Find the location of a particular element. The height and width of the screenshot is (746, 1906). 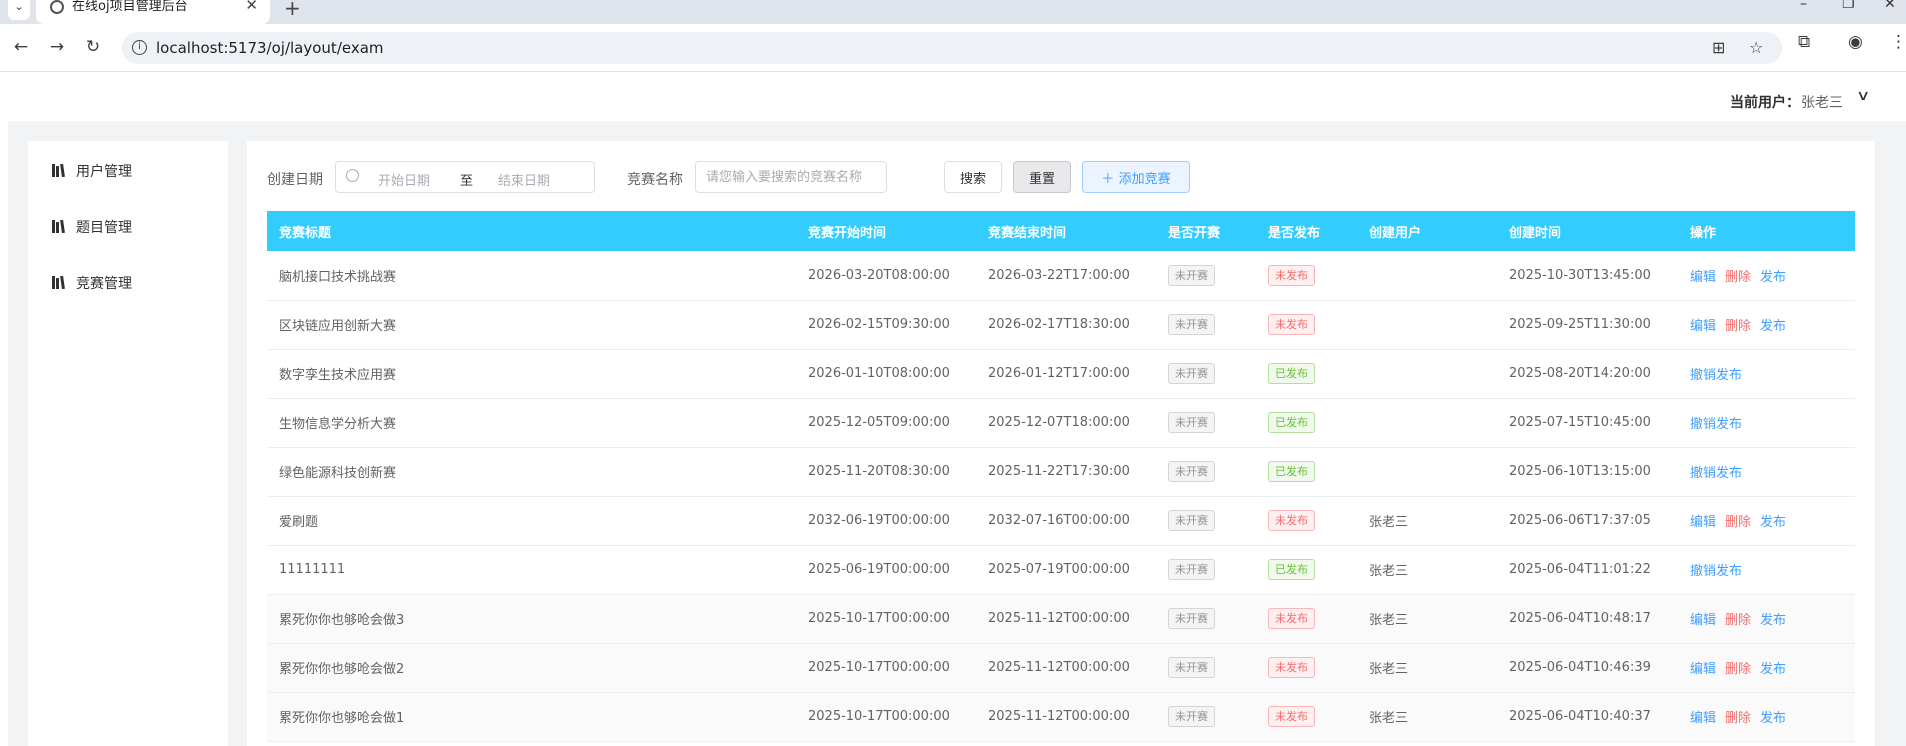

forward-icon: → is located at coordinates (57, 47).